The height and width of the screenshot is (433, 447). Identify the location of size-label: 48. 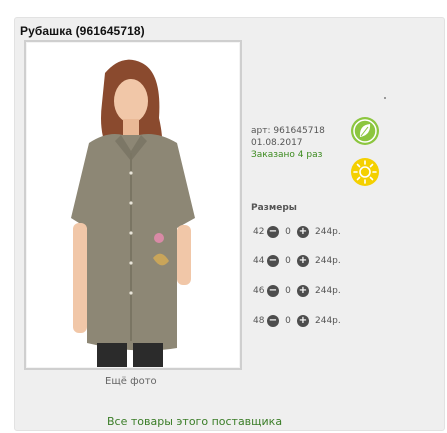
(259, 321).